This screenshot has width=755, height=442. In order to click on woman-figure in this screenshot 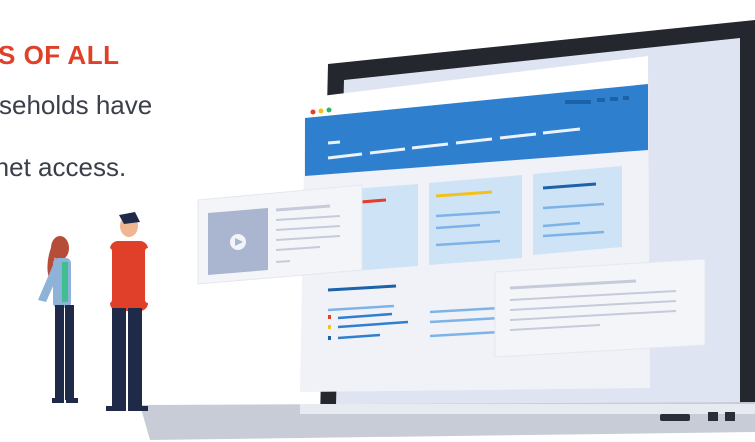, I will do `click(58, 319)`.